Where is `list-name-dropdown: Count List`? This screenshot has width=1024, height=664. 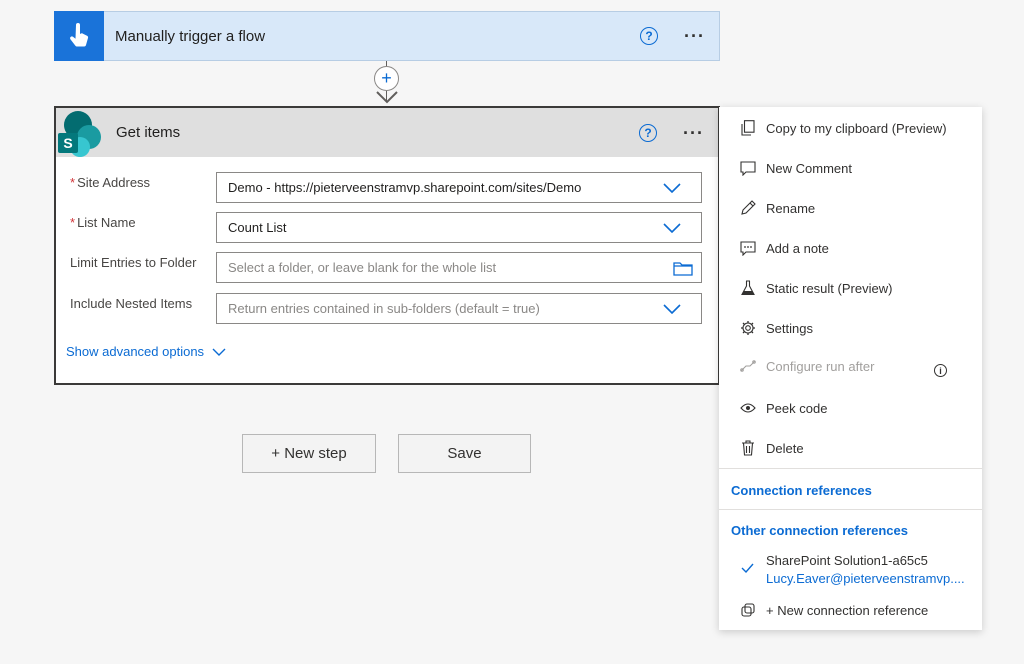 list-name-dropdown: Count List is located at coordinates (459, 227).